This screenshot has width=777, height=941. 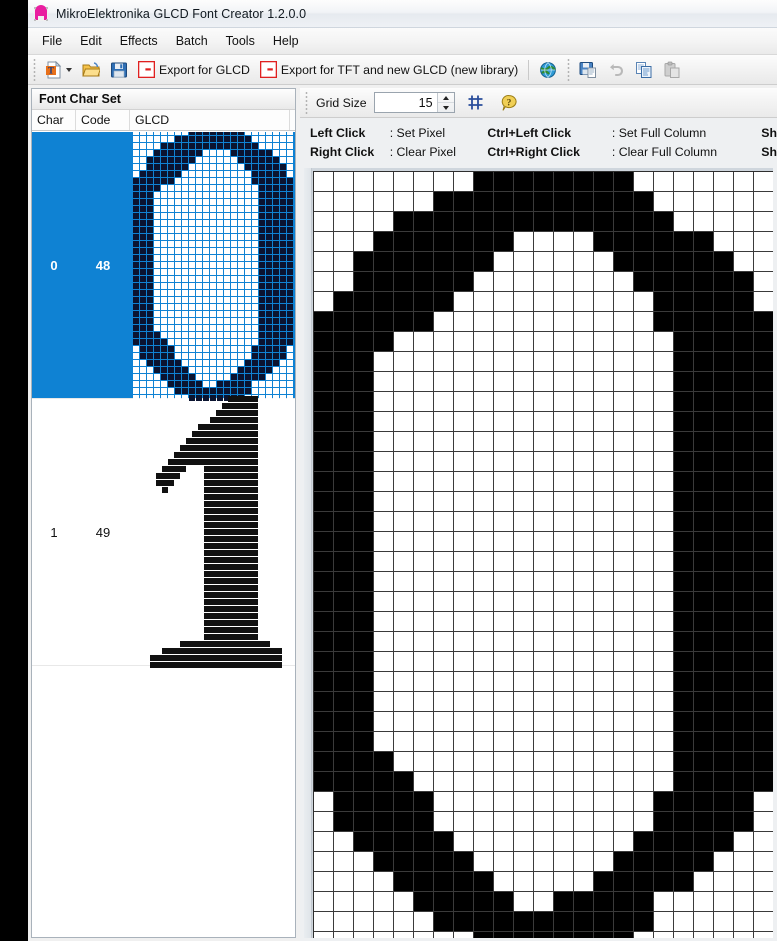 What do you see at coordinates (306, 102) in the screenshot?
I see `grid-toolbar-grip` at bounding box center [306, 102].